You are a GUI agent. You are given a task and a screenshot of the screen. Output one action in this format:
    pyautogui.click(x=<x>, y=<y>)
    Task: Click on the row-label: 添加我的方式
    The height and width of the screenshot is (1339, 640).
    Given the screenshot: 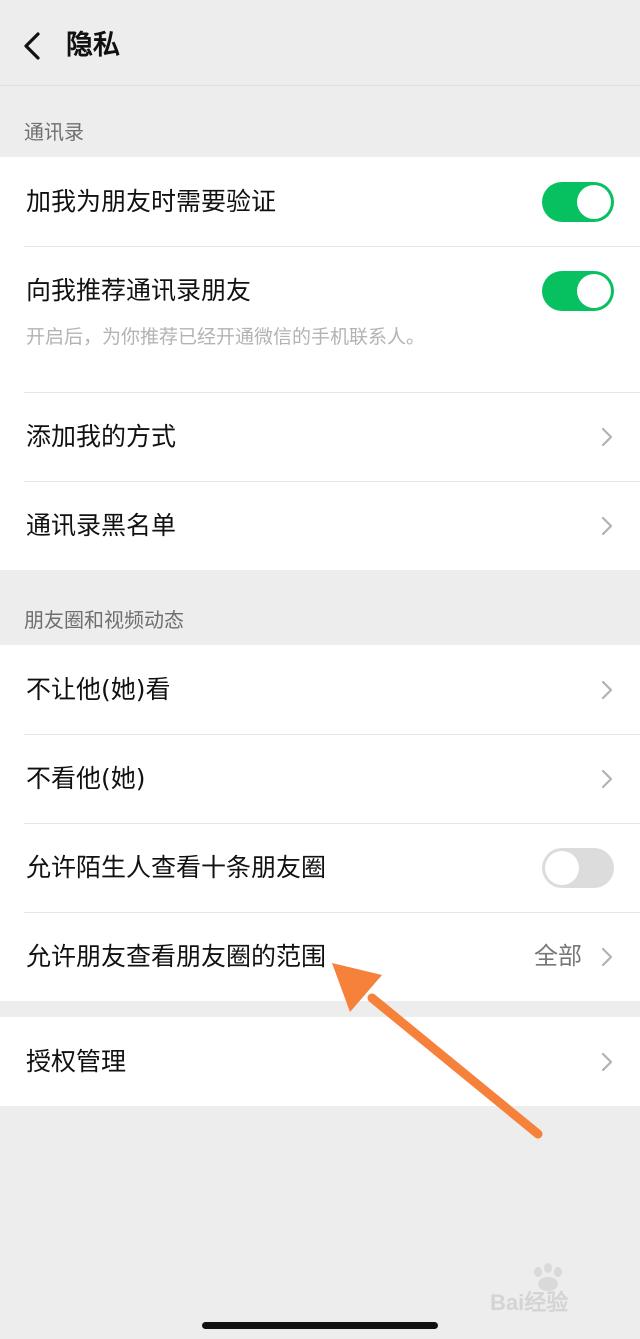 What is the action you would take?
    pyautogui.click(x=101, y=436)
    